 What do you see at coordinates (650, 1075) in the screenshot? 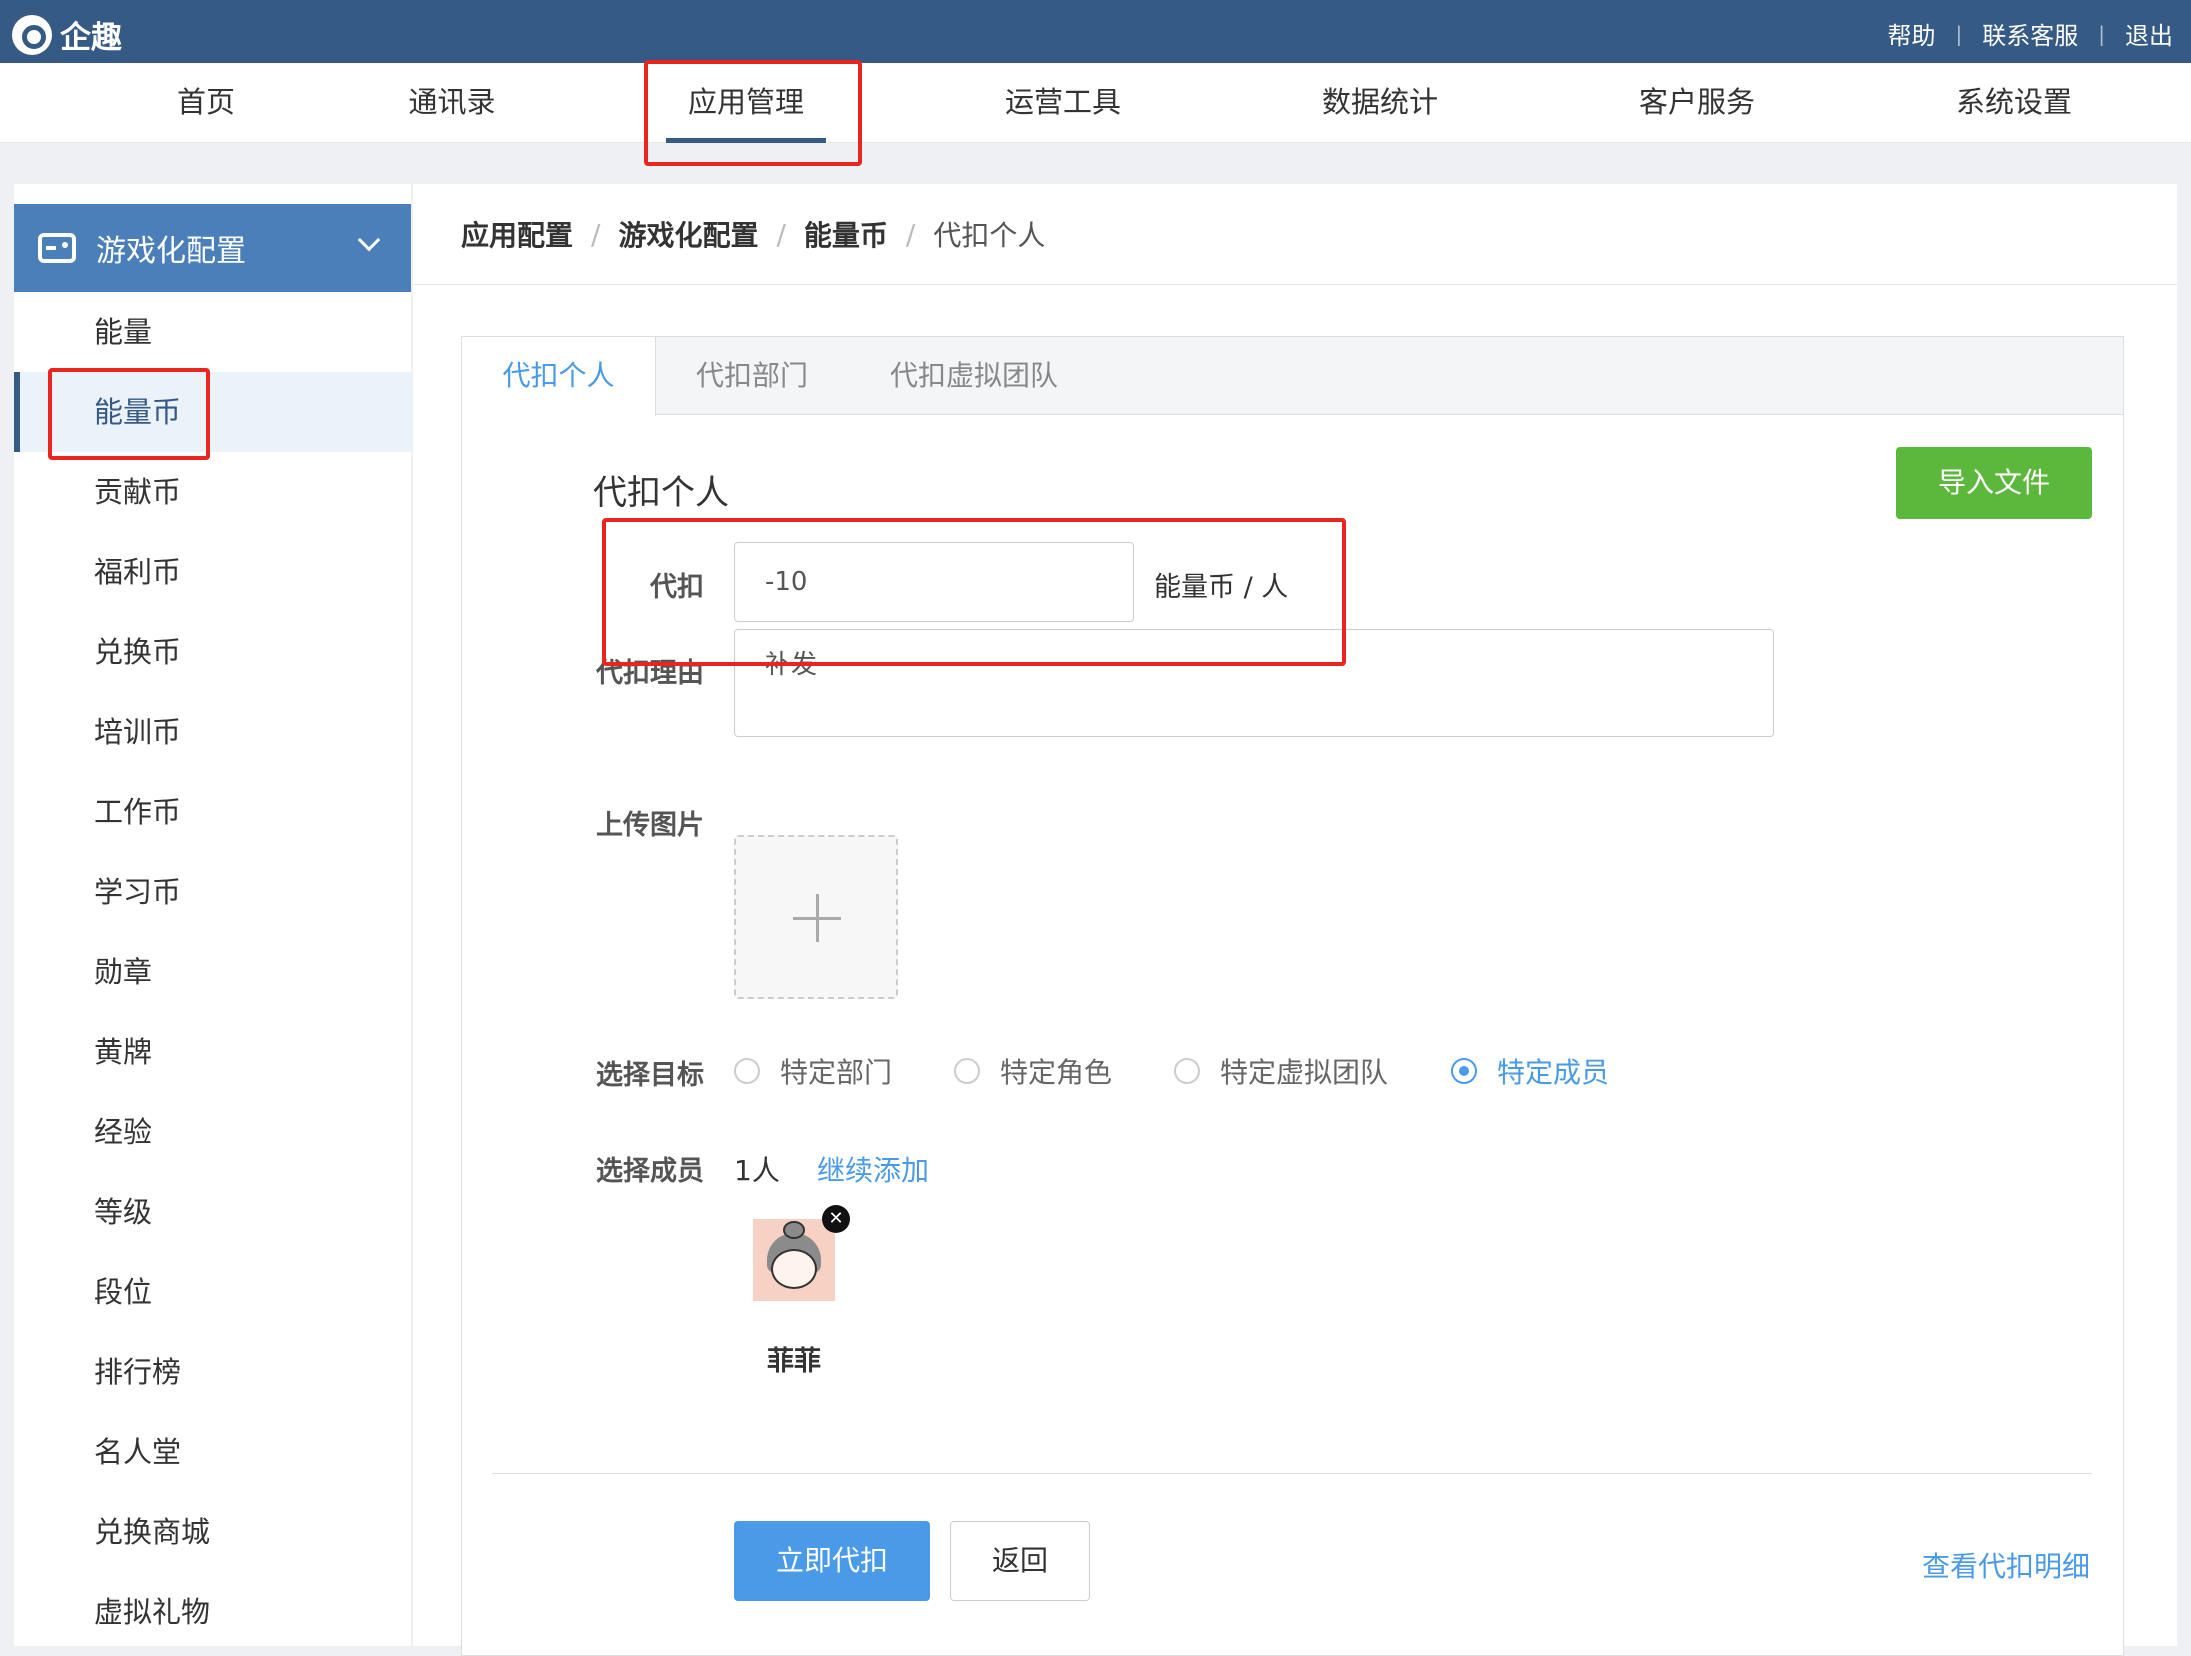
I see `select-target-label: 选择目标` at bounding box center [650, 1075].